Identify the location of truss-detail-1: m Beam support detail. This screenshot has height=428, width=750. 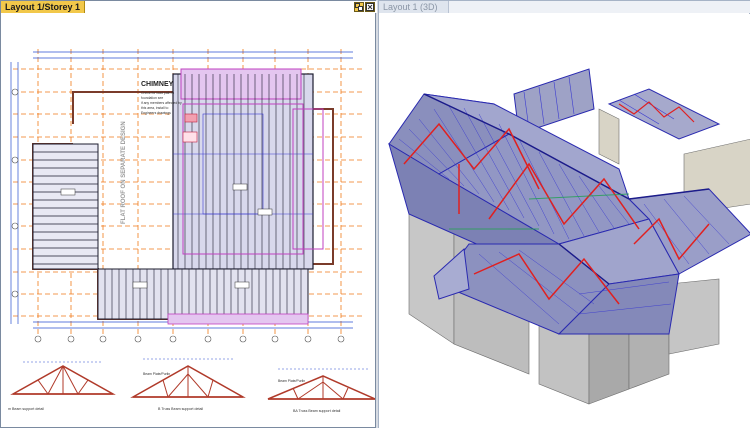
(62, 386).